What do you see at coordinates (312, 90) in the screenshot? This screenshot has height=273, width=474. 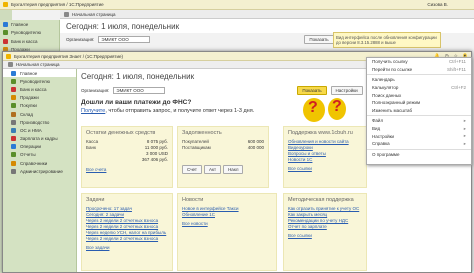 I see `show-button: Показать` at bounding box center [312, 90].